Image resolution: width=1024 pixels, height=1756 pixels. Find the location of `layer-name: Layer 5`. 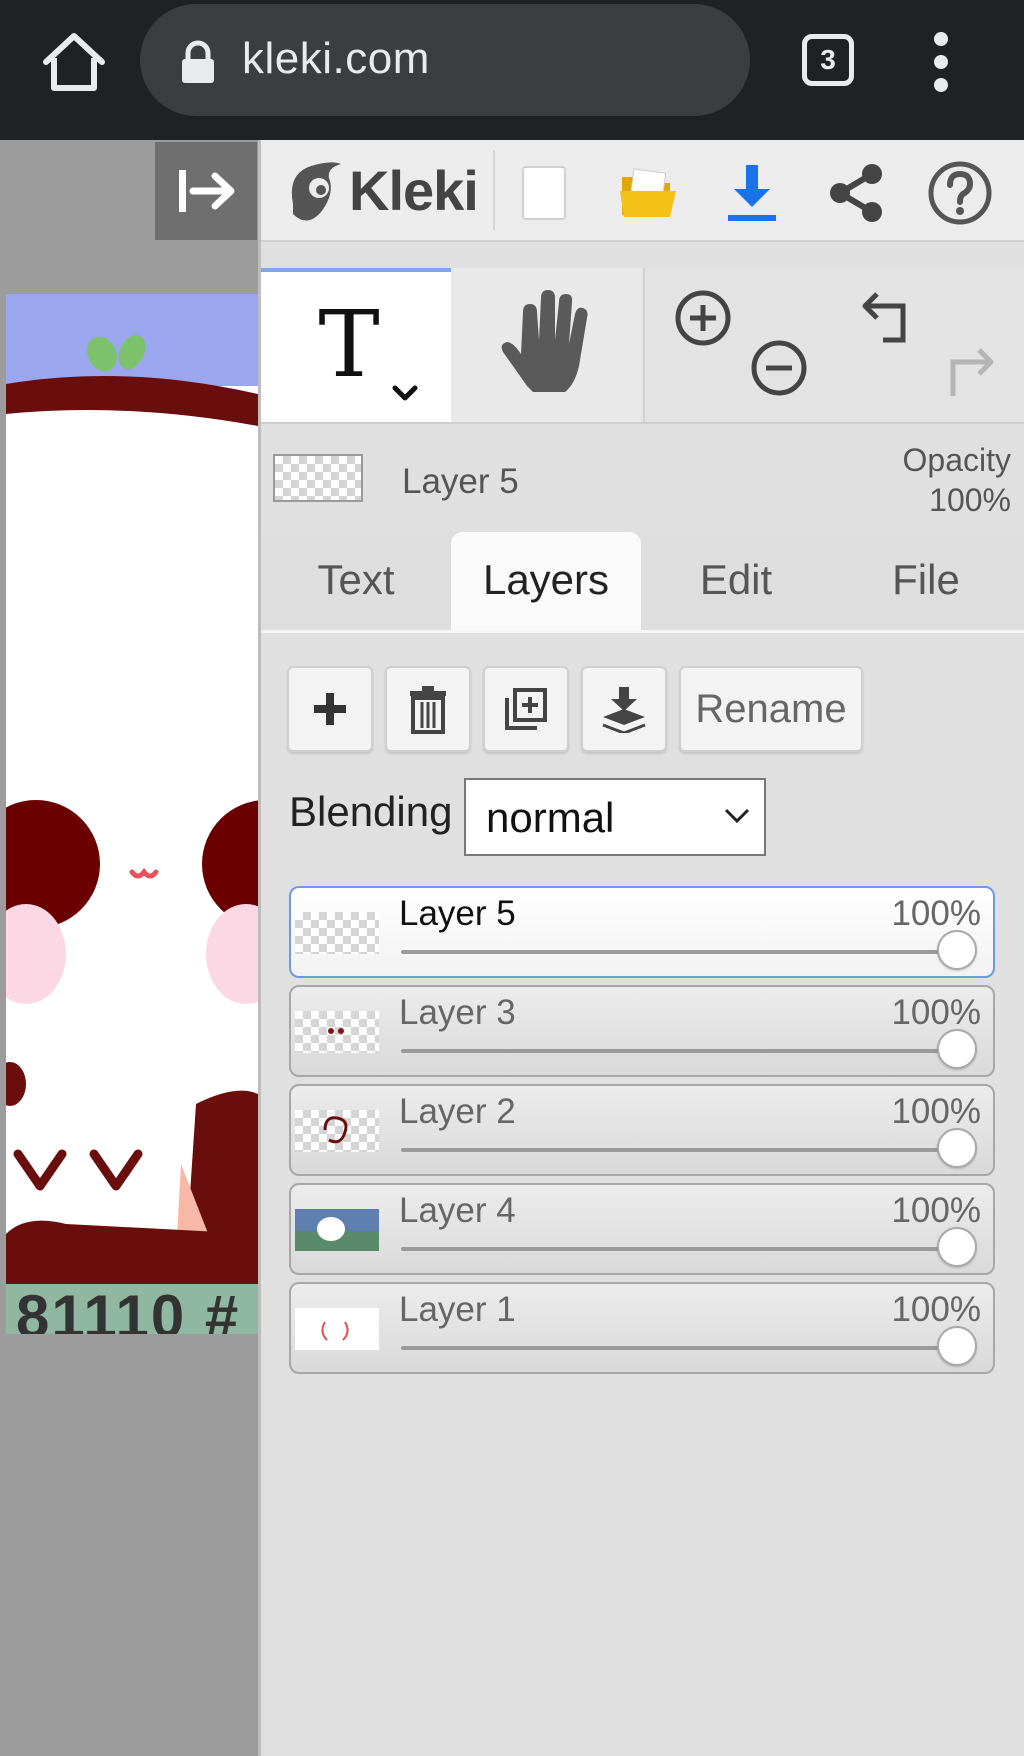

layer-name: Layer 5 is located at coordinates (457, 913).